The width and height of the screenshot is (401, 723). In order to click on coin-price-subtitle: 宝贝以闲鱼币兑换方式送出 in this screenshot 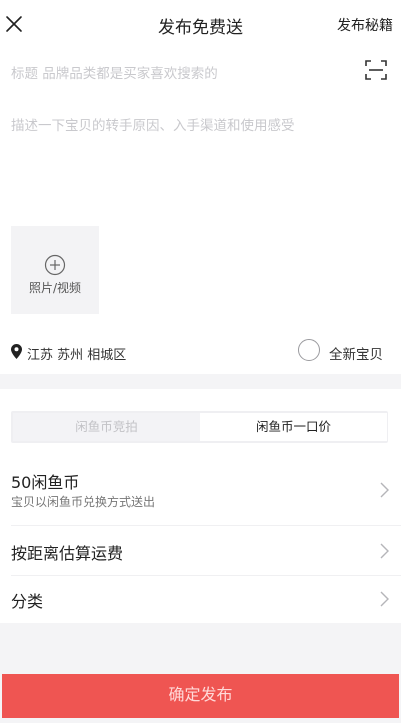, I will do `click(83, 502)`.